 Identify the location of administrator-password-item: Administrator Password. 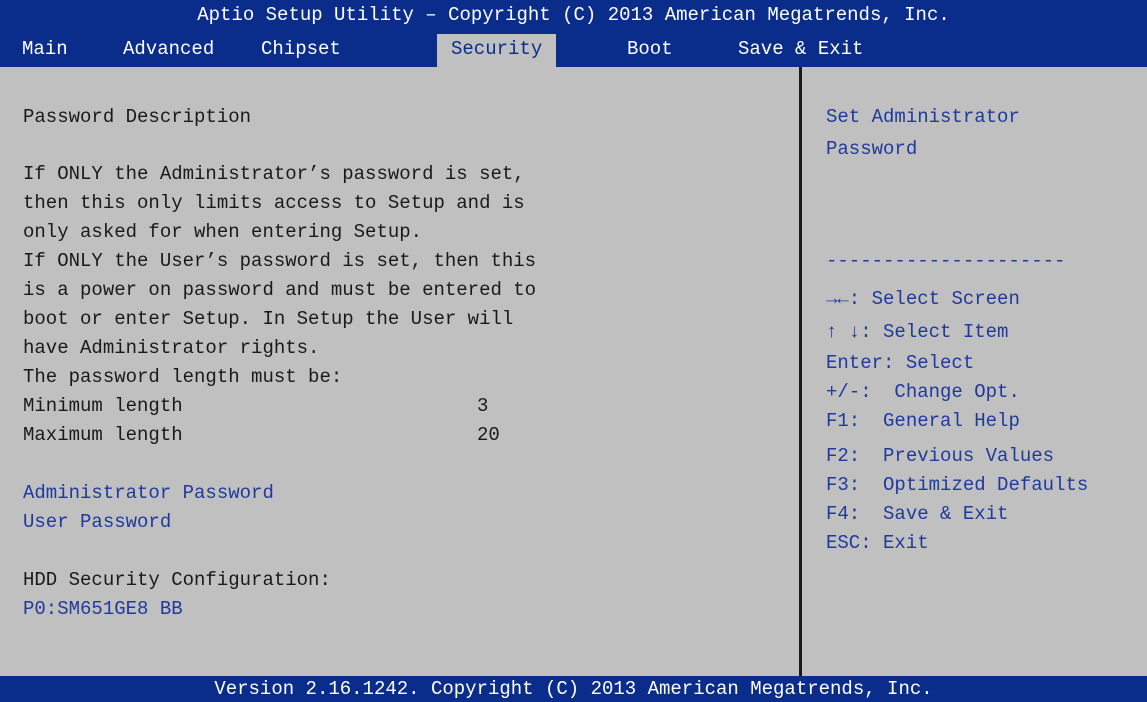
(148, 493).